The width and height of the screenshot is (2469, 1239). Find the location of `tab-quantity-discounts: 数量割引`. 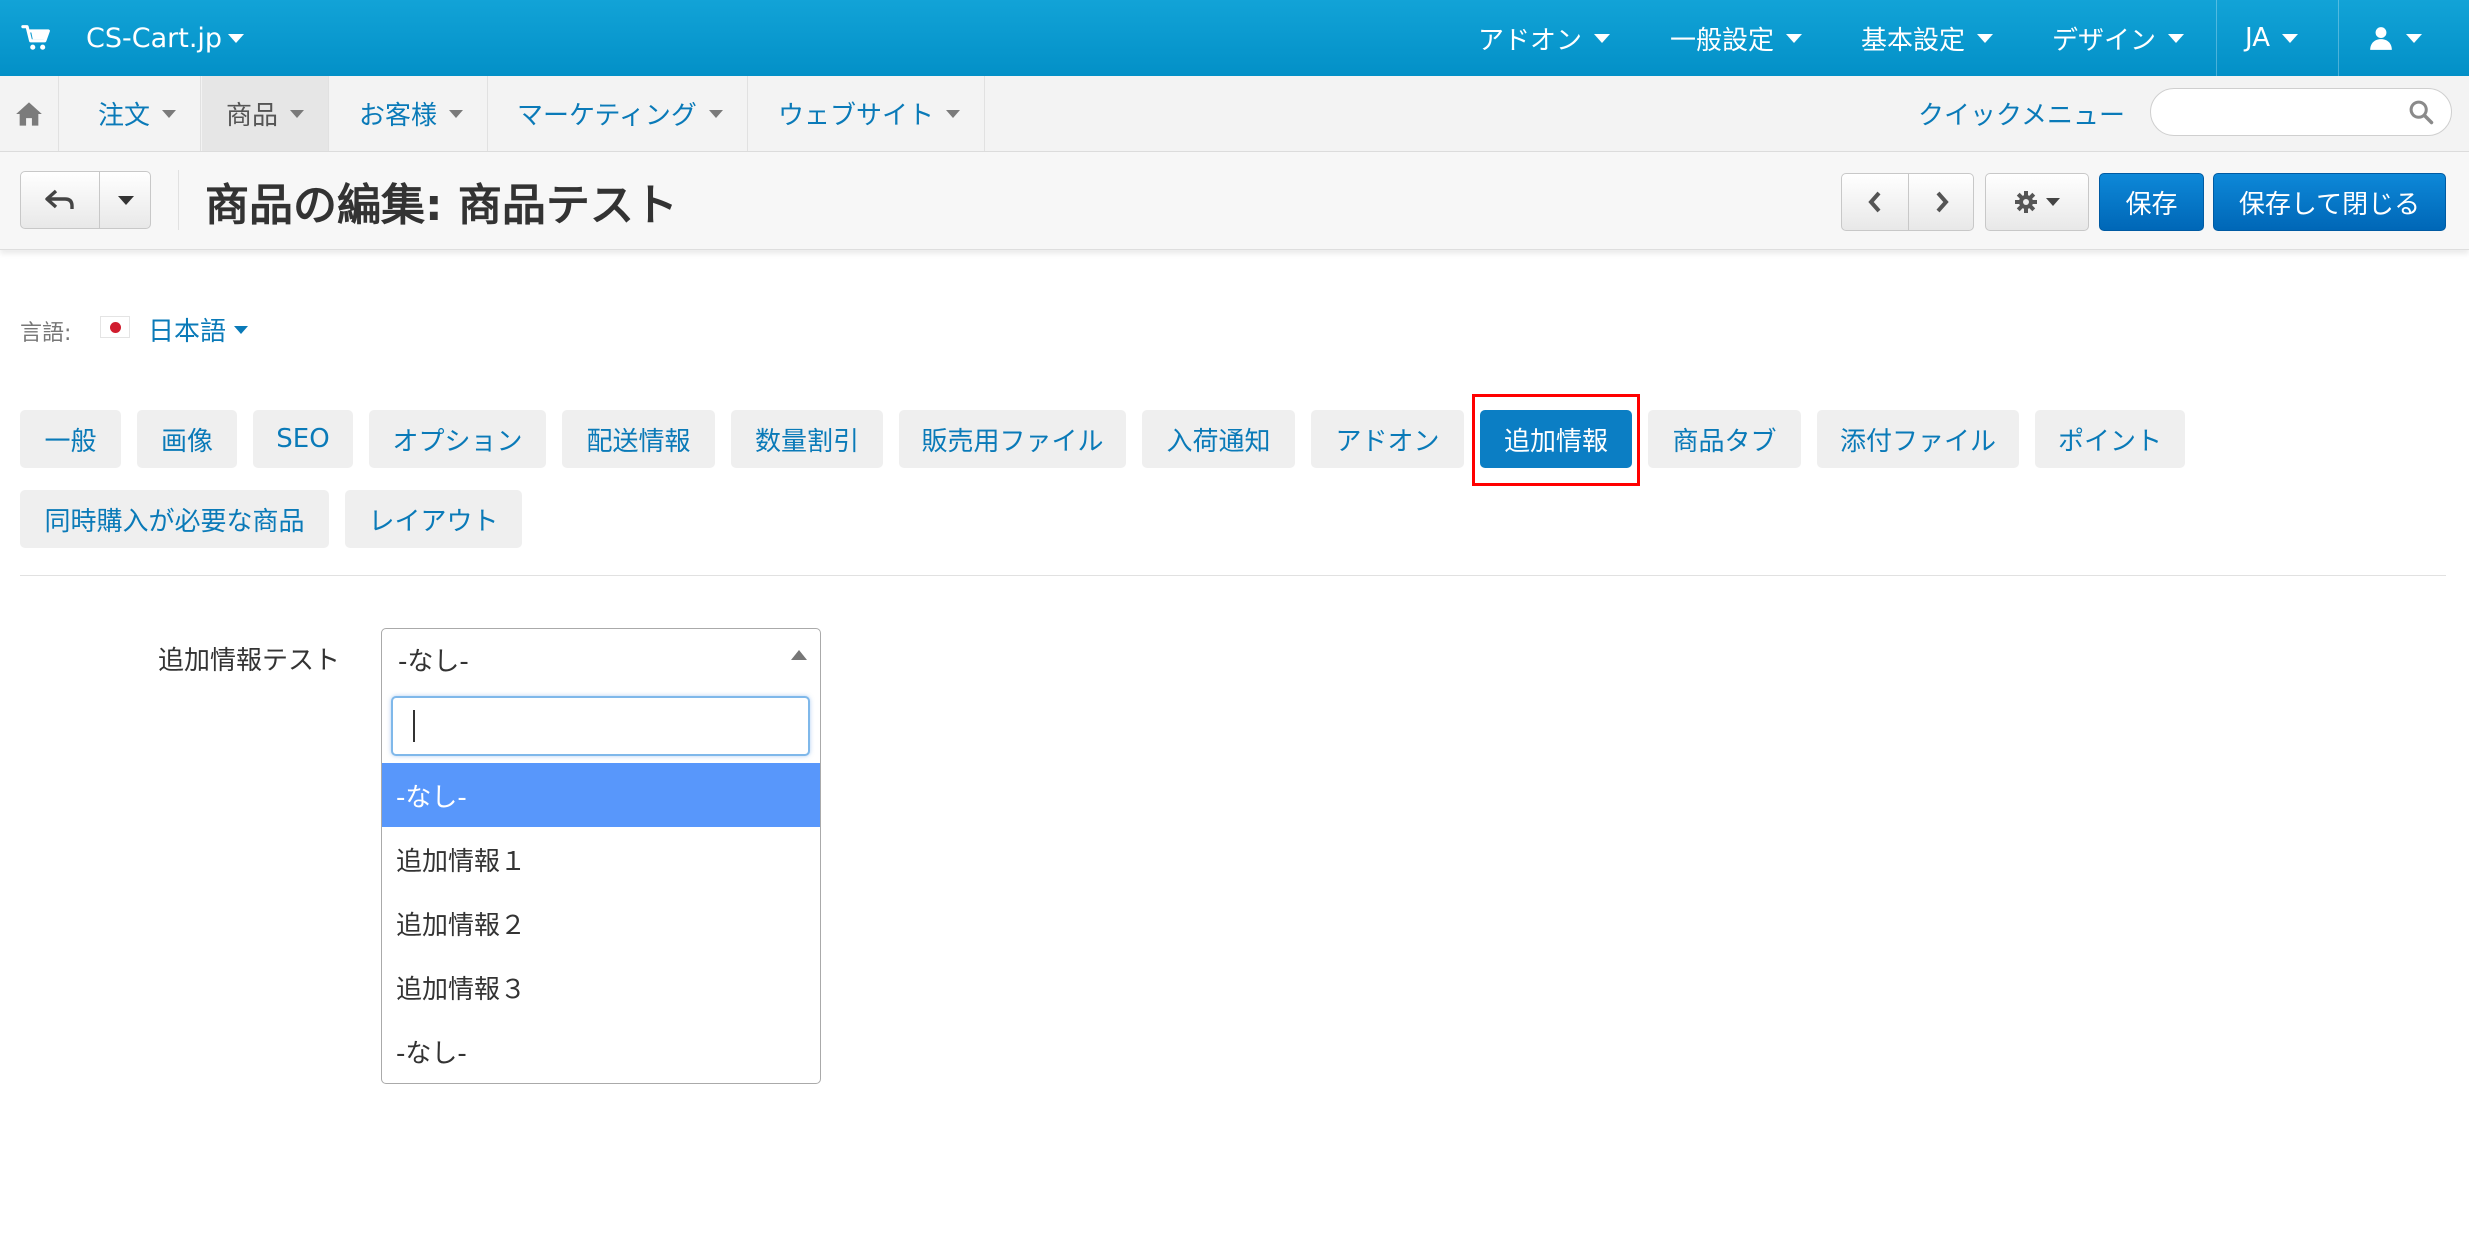

tab-quantity-discounts: 数量割引 is located at coordinates (807, 439).